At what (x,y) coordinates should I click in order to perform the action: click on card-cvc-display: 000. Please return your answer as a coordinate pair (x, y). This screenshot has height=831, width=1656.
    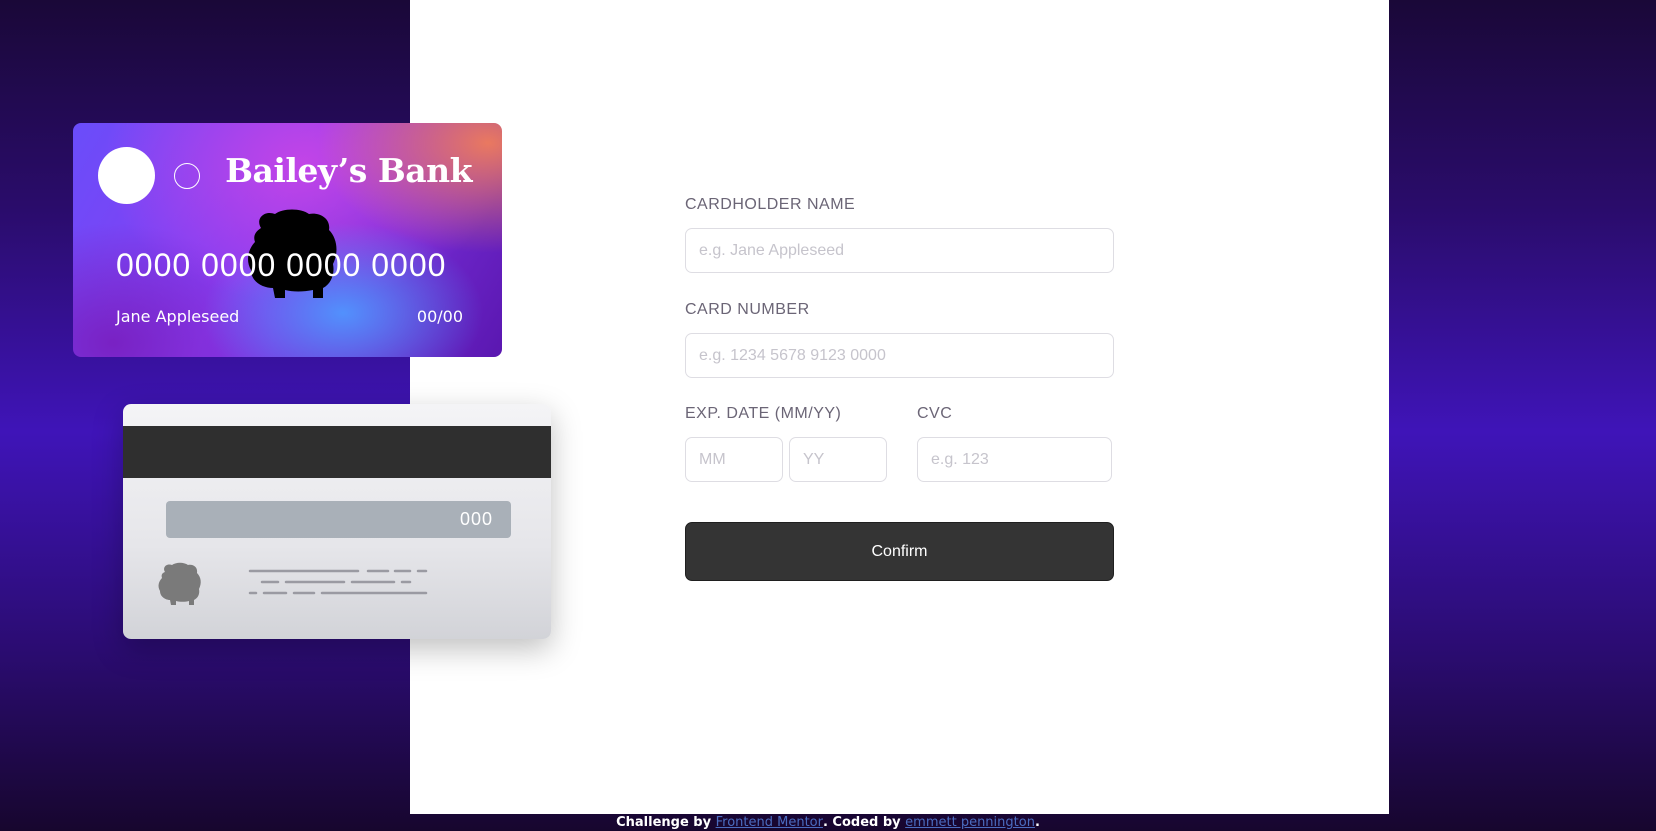
    Looking at the image, I should click on (476, 519).